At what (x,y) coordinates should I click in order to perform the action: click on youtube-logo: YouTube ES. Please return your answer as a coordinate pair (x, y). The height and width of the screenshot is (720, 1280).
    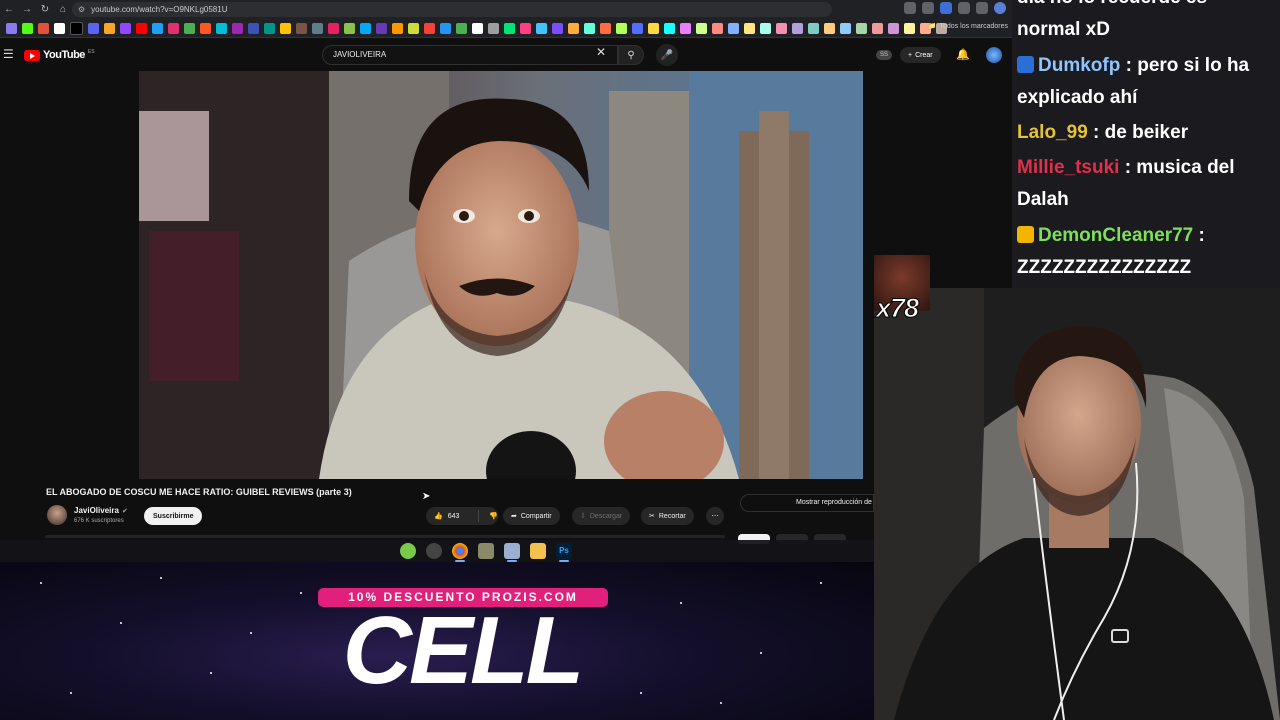
    Looking at the image, I should click on (59, 55).